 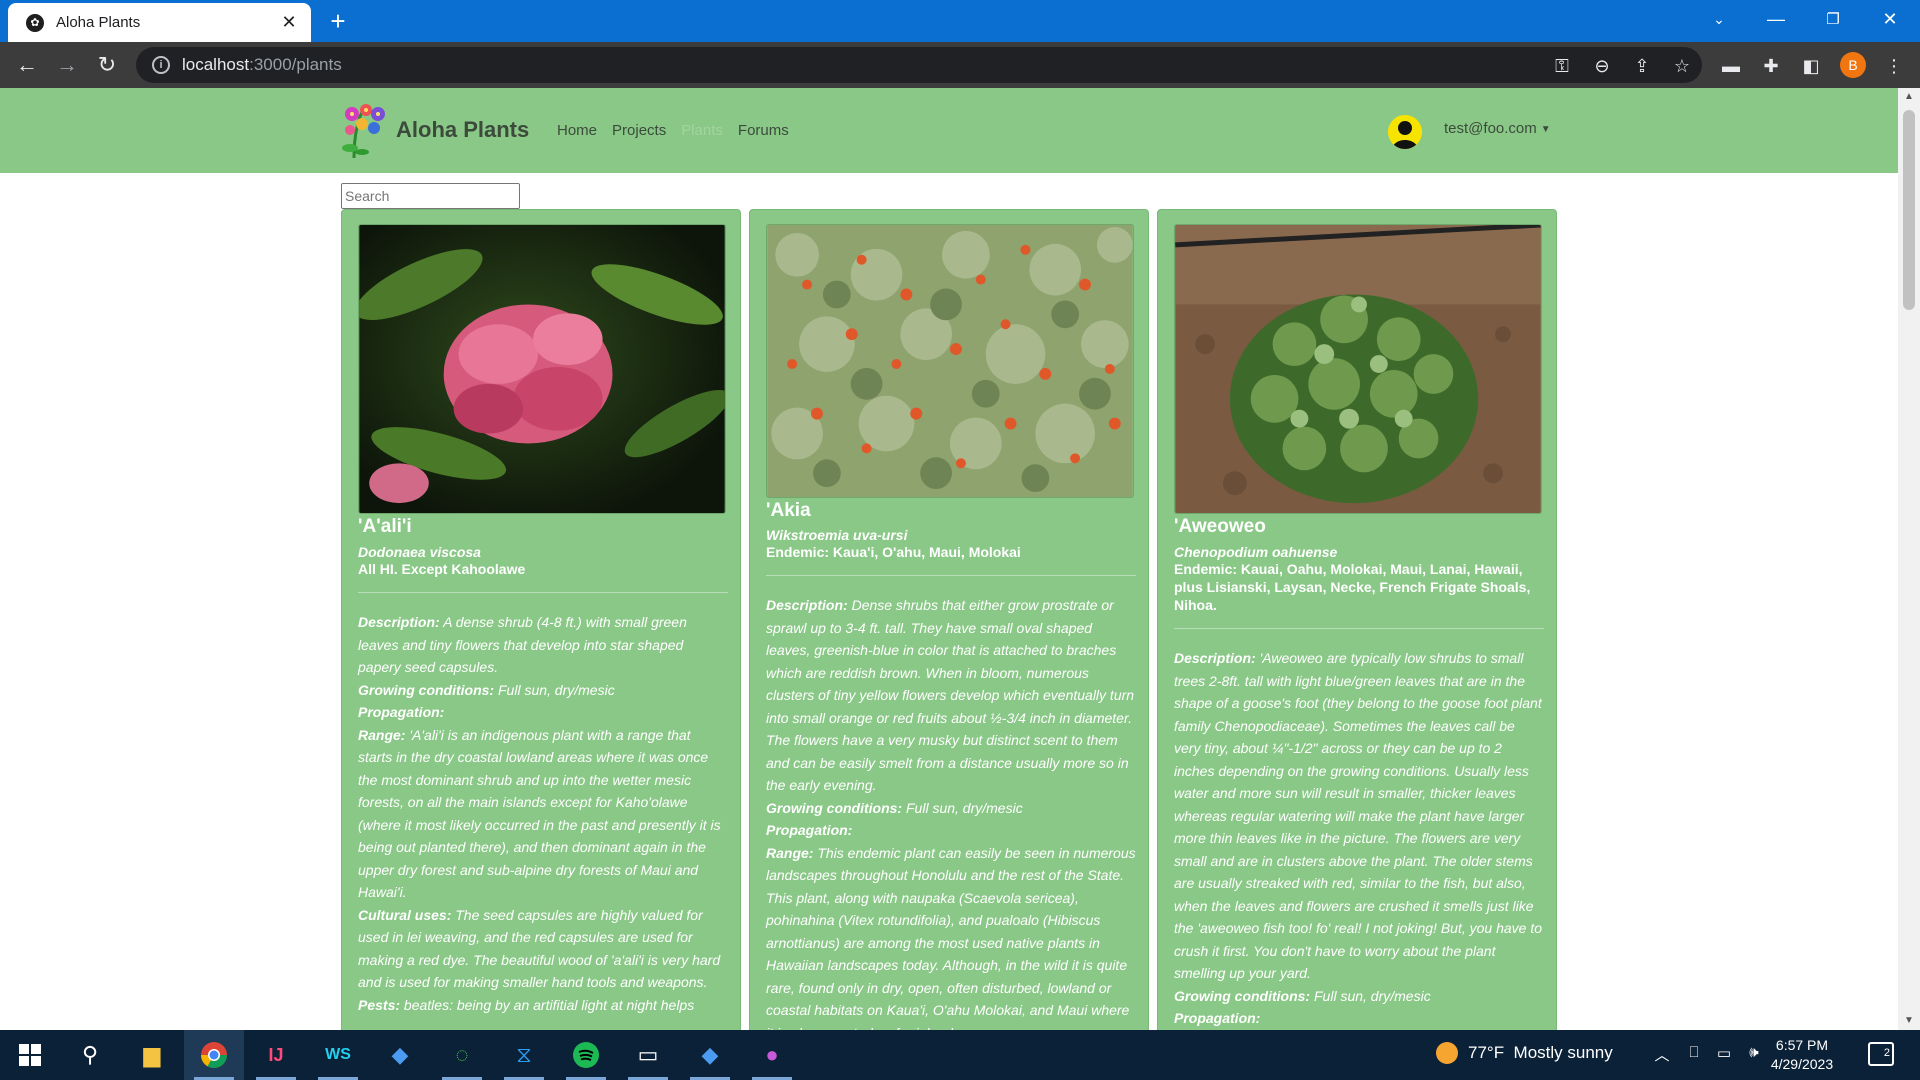 What do you see at coordinates (702, 130) in the screenshot?
I see `nav-plants: Plants` at bounding box center [702, 130].